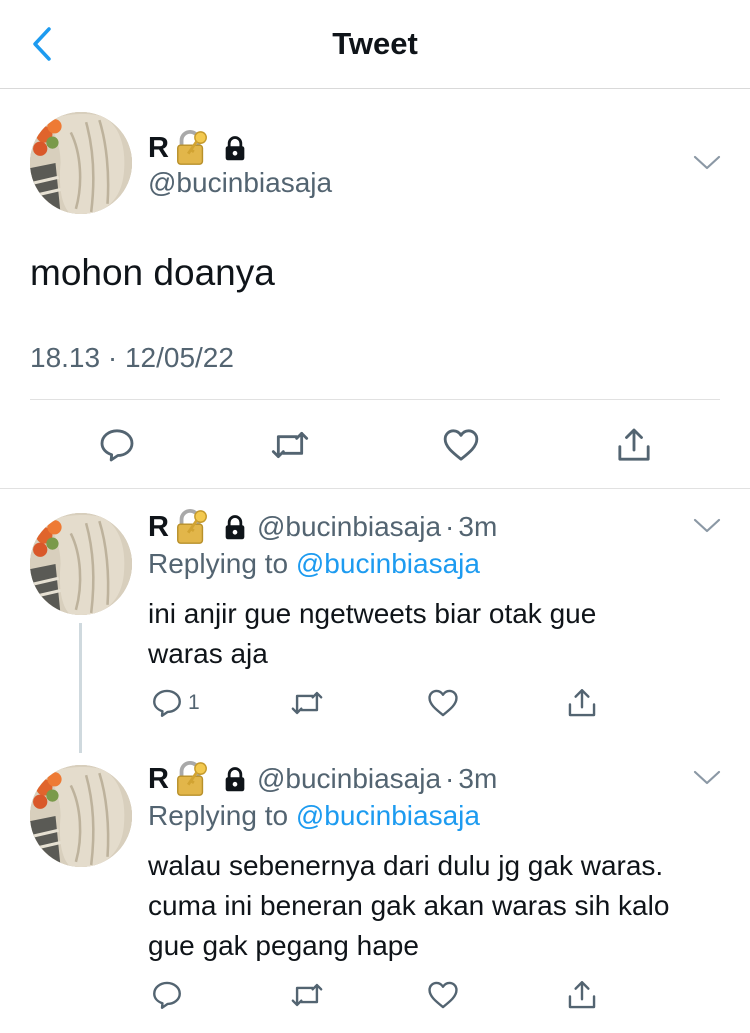 The image size is (750, 1033). Describe the element at coordinates (80, 688) in the screenshot. I see `thread-line` at that location.